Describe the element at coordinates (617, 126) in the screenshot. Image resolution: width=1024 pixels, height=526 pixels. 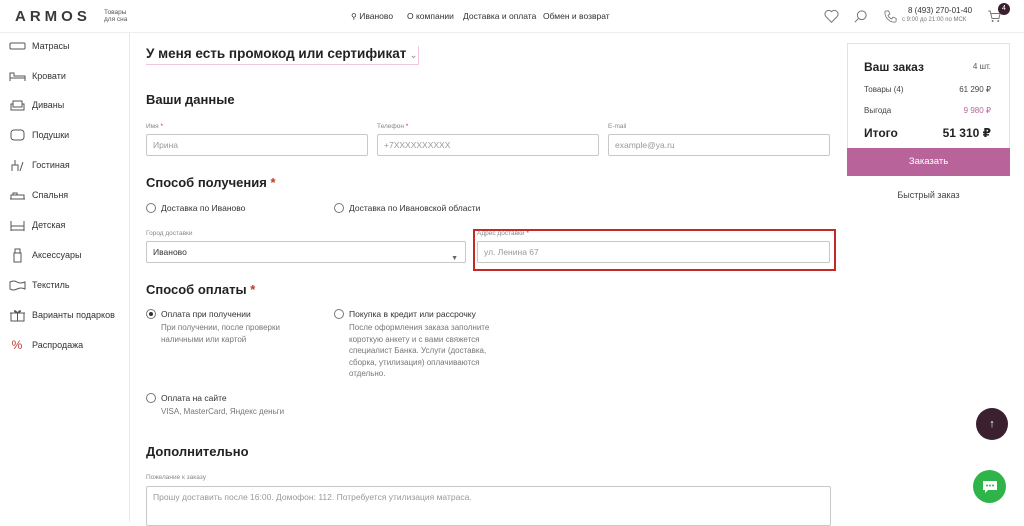
I see `email-label: E-mail` at that location.